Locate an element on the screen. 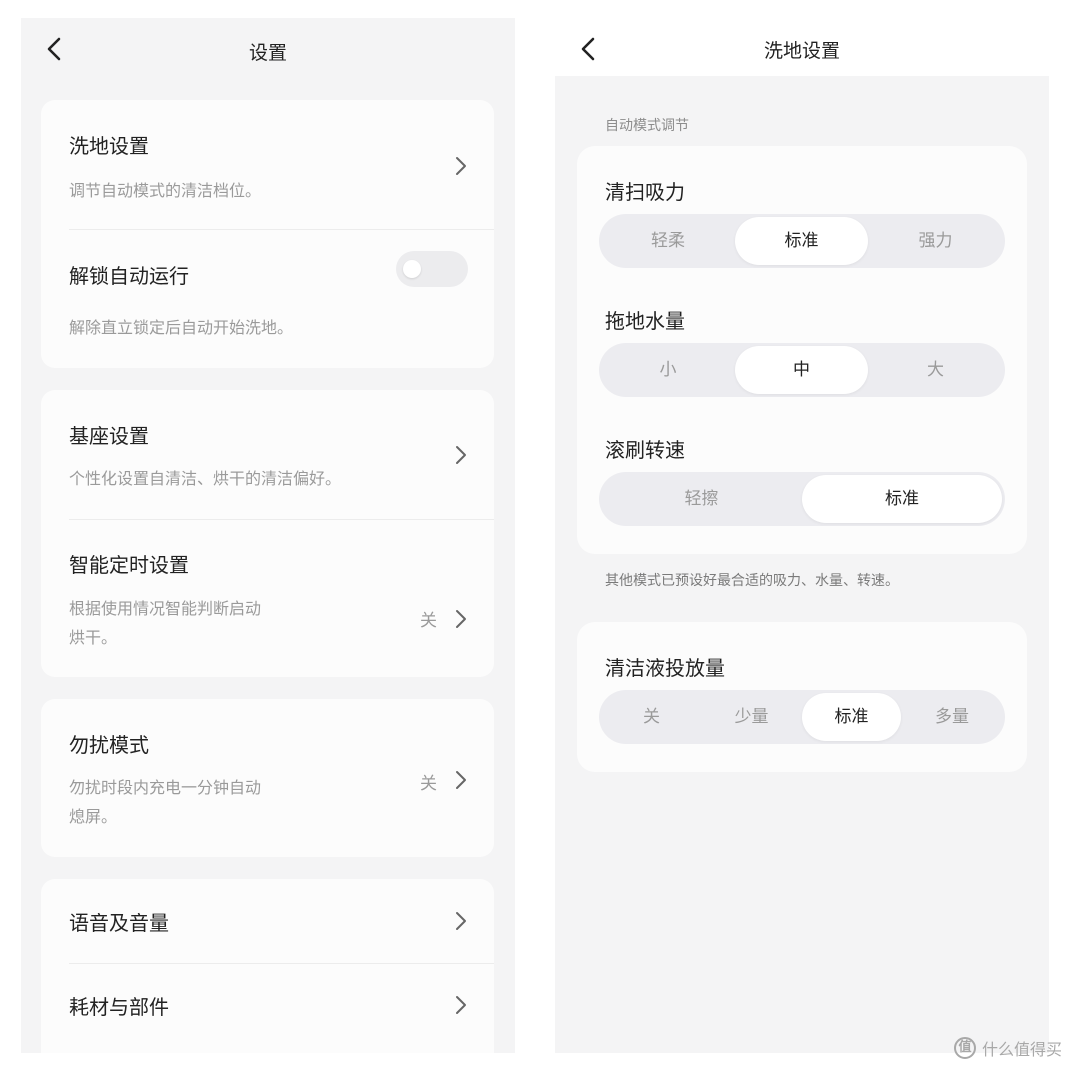 This screenshot has height=1071, width=1080. detergent-option-more: 多量 is located at coordinates (952, 717).